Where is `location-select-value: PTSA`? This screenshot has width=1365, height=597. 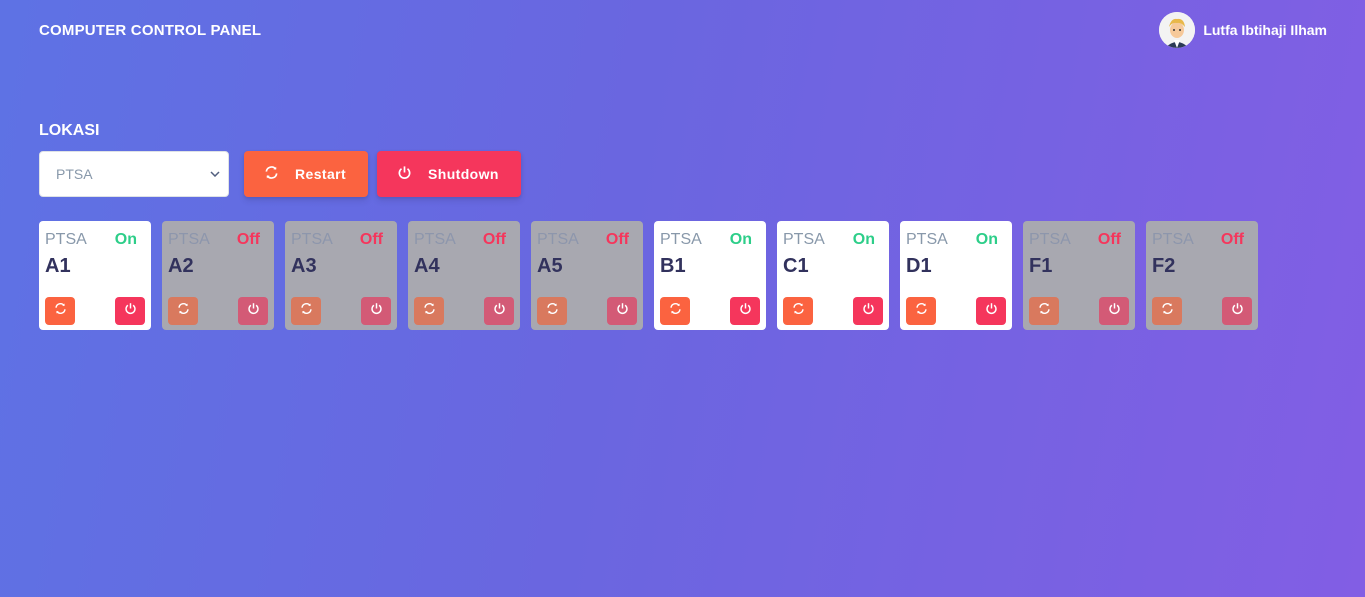 location-select-value: PTSA is located at coordinates (74, 174).